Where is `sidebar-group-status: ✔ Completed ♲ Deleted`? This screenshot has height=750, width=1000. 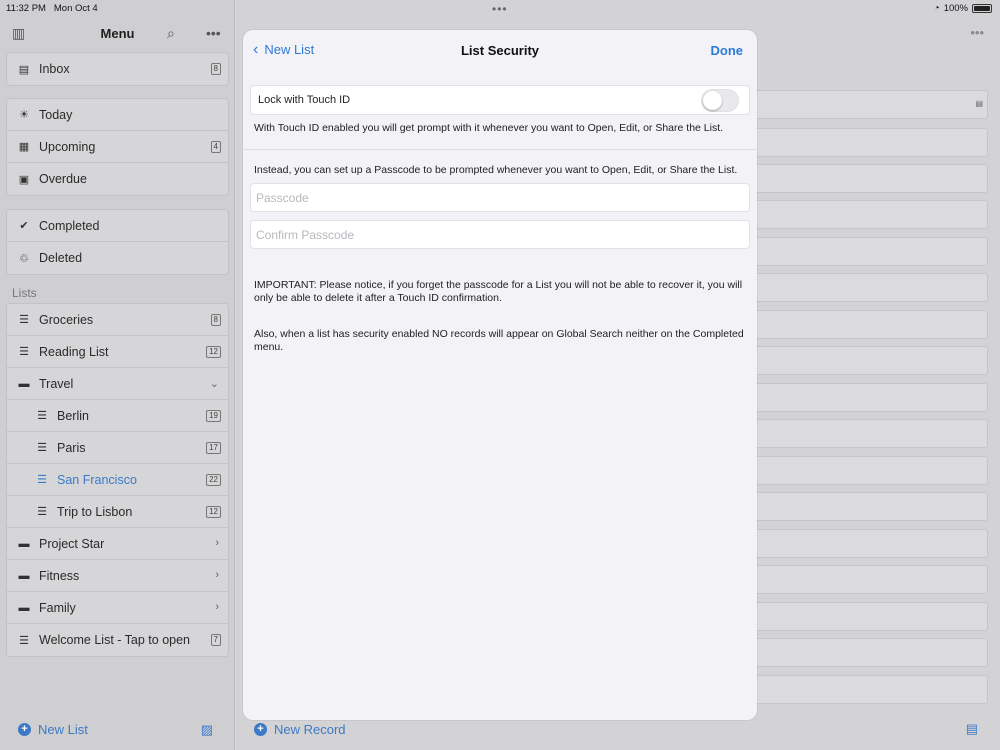
sidebar-group-status: ✔ Completed ♲ Deleted is located at coordinates (117, 242).